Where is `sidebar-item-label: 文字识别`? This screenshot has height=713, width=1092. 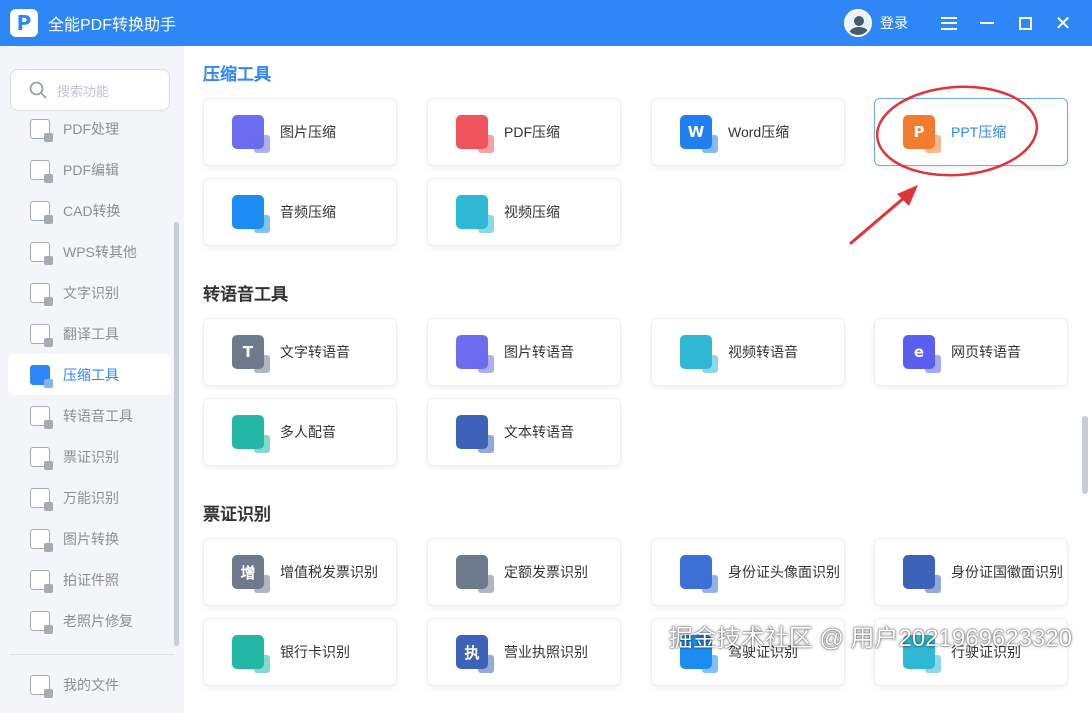
sidebar-item-label: 文字识别 is located at coordinates (91, 292).